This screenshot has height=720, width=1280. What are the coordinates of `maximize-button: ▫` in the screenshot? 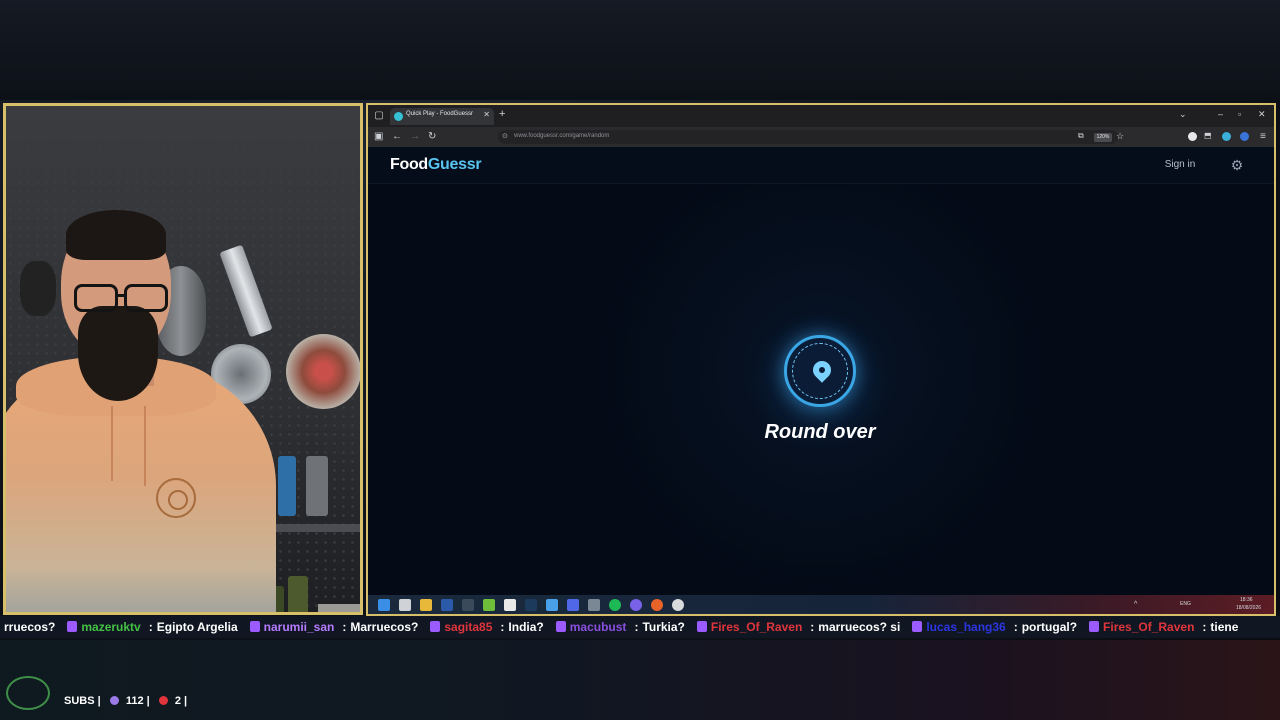 It's located at (1239, 114).